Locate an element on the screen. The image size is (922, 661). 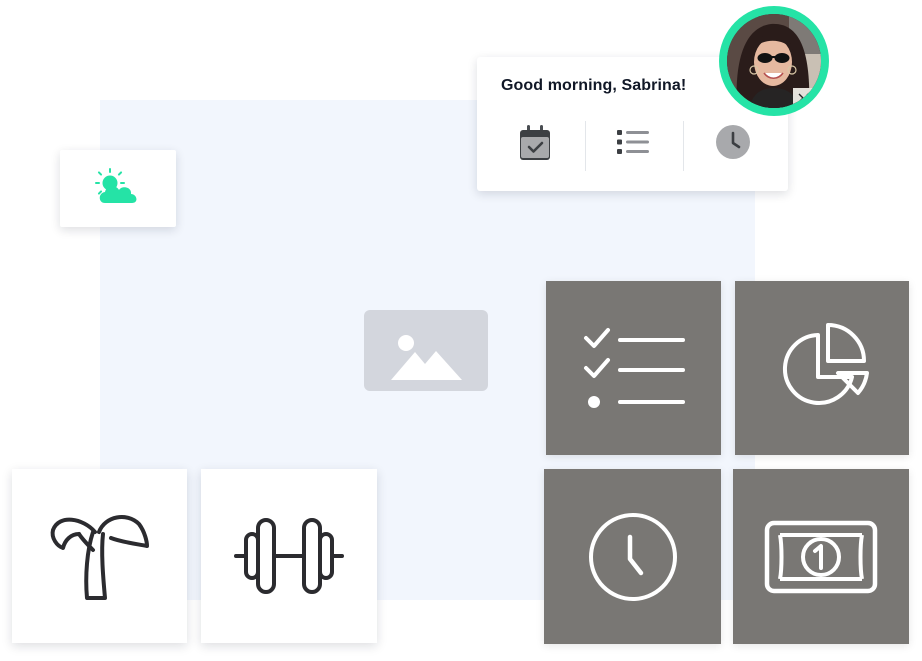
tasks-tile is located at coordinates (633, 368).